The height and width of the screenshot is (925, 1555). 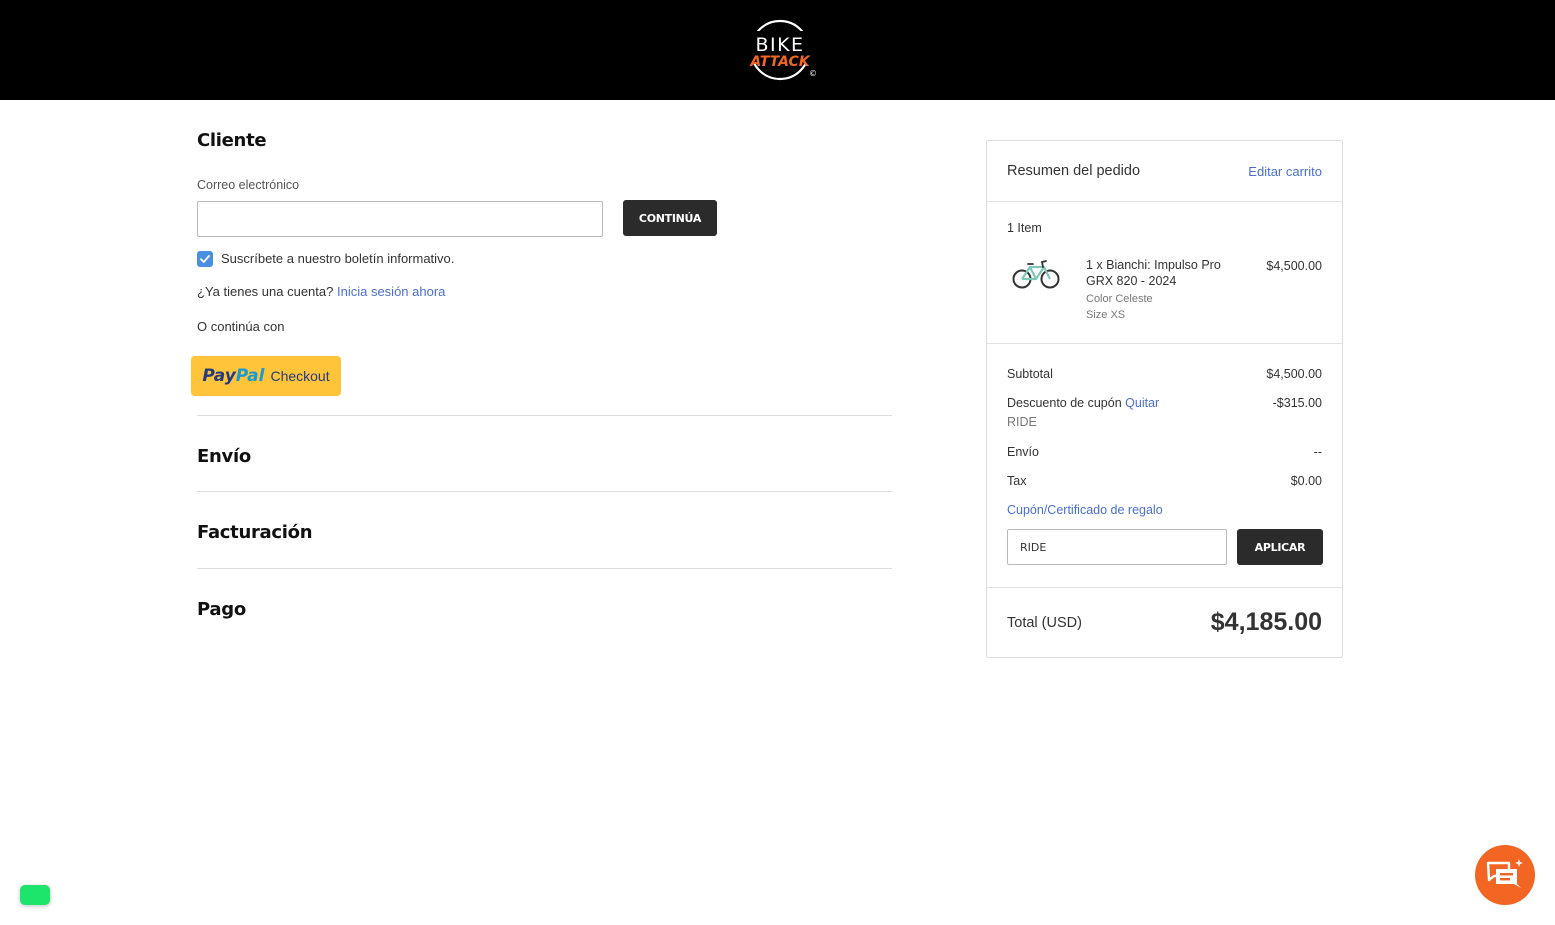 What do you see at coordinates (1024, 228) in the screenshot?
I see `items-count: 1 Item` at bounding box center [1024, 228].